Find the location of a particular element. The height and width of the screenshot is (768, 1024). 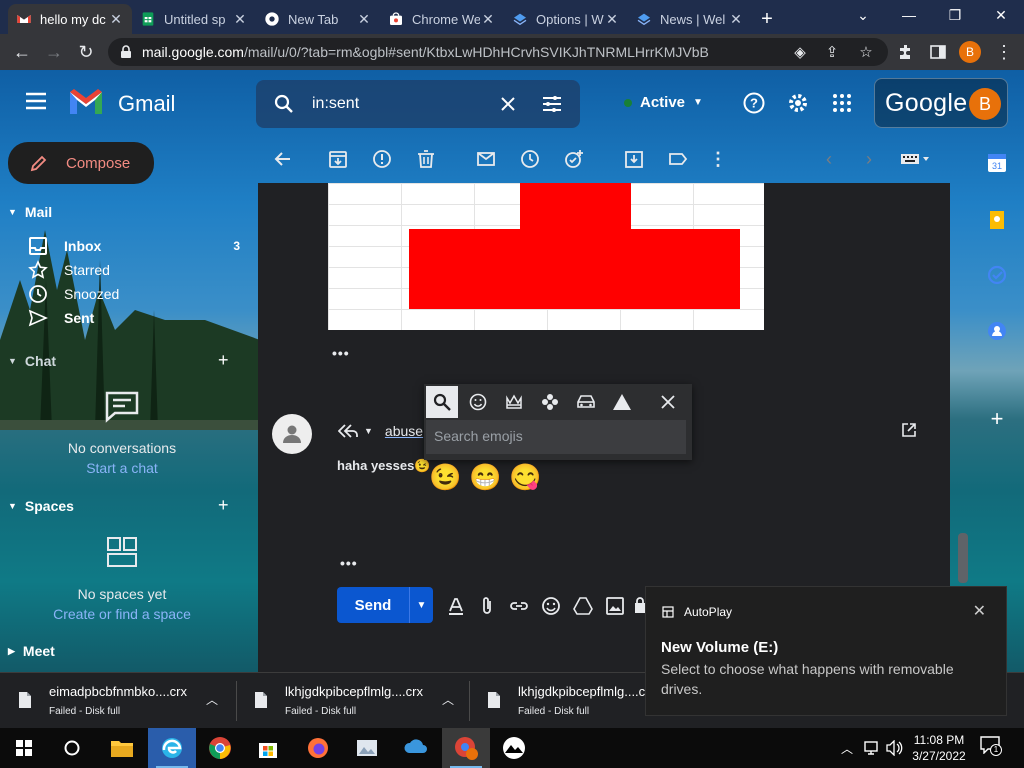

emoji-result-yum: 😋 is located at coordinates (525, 477).